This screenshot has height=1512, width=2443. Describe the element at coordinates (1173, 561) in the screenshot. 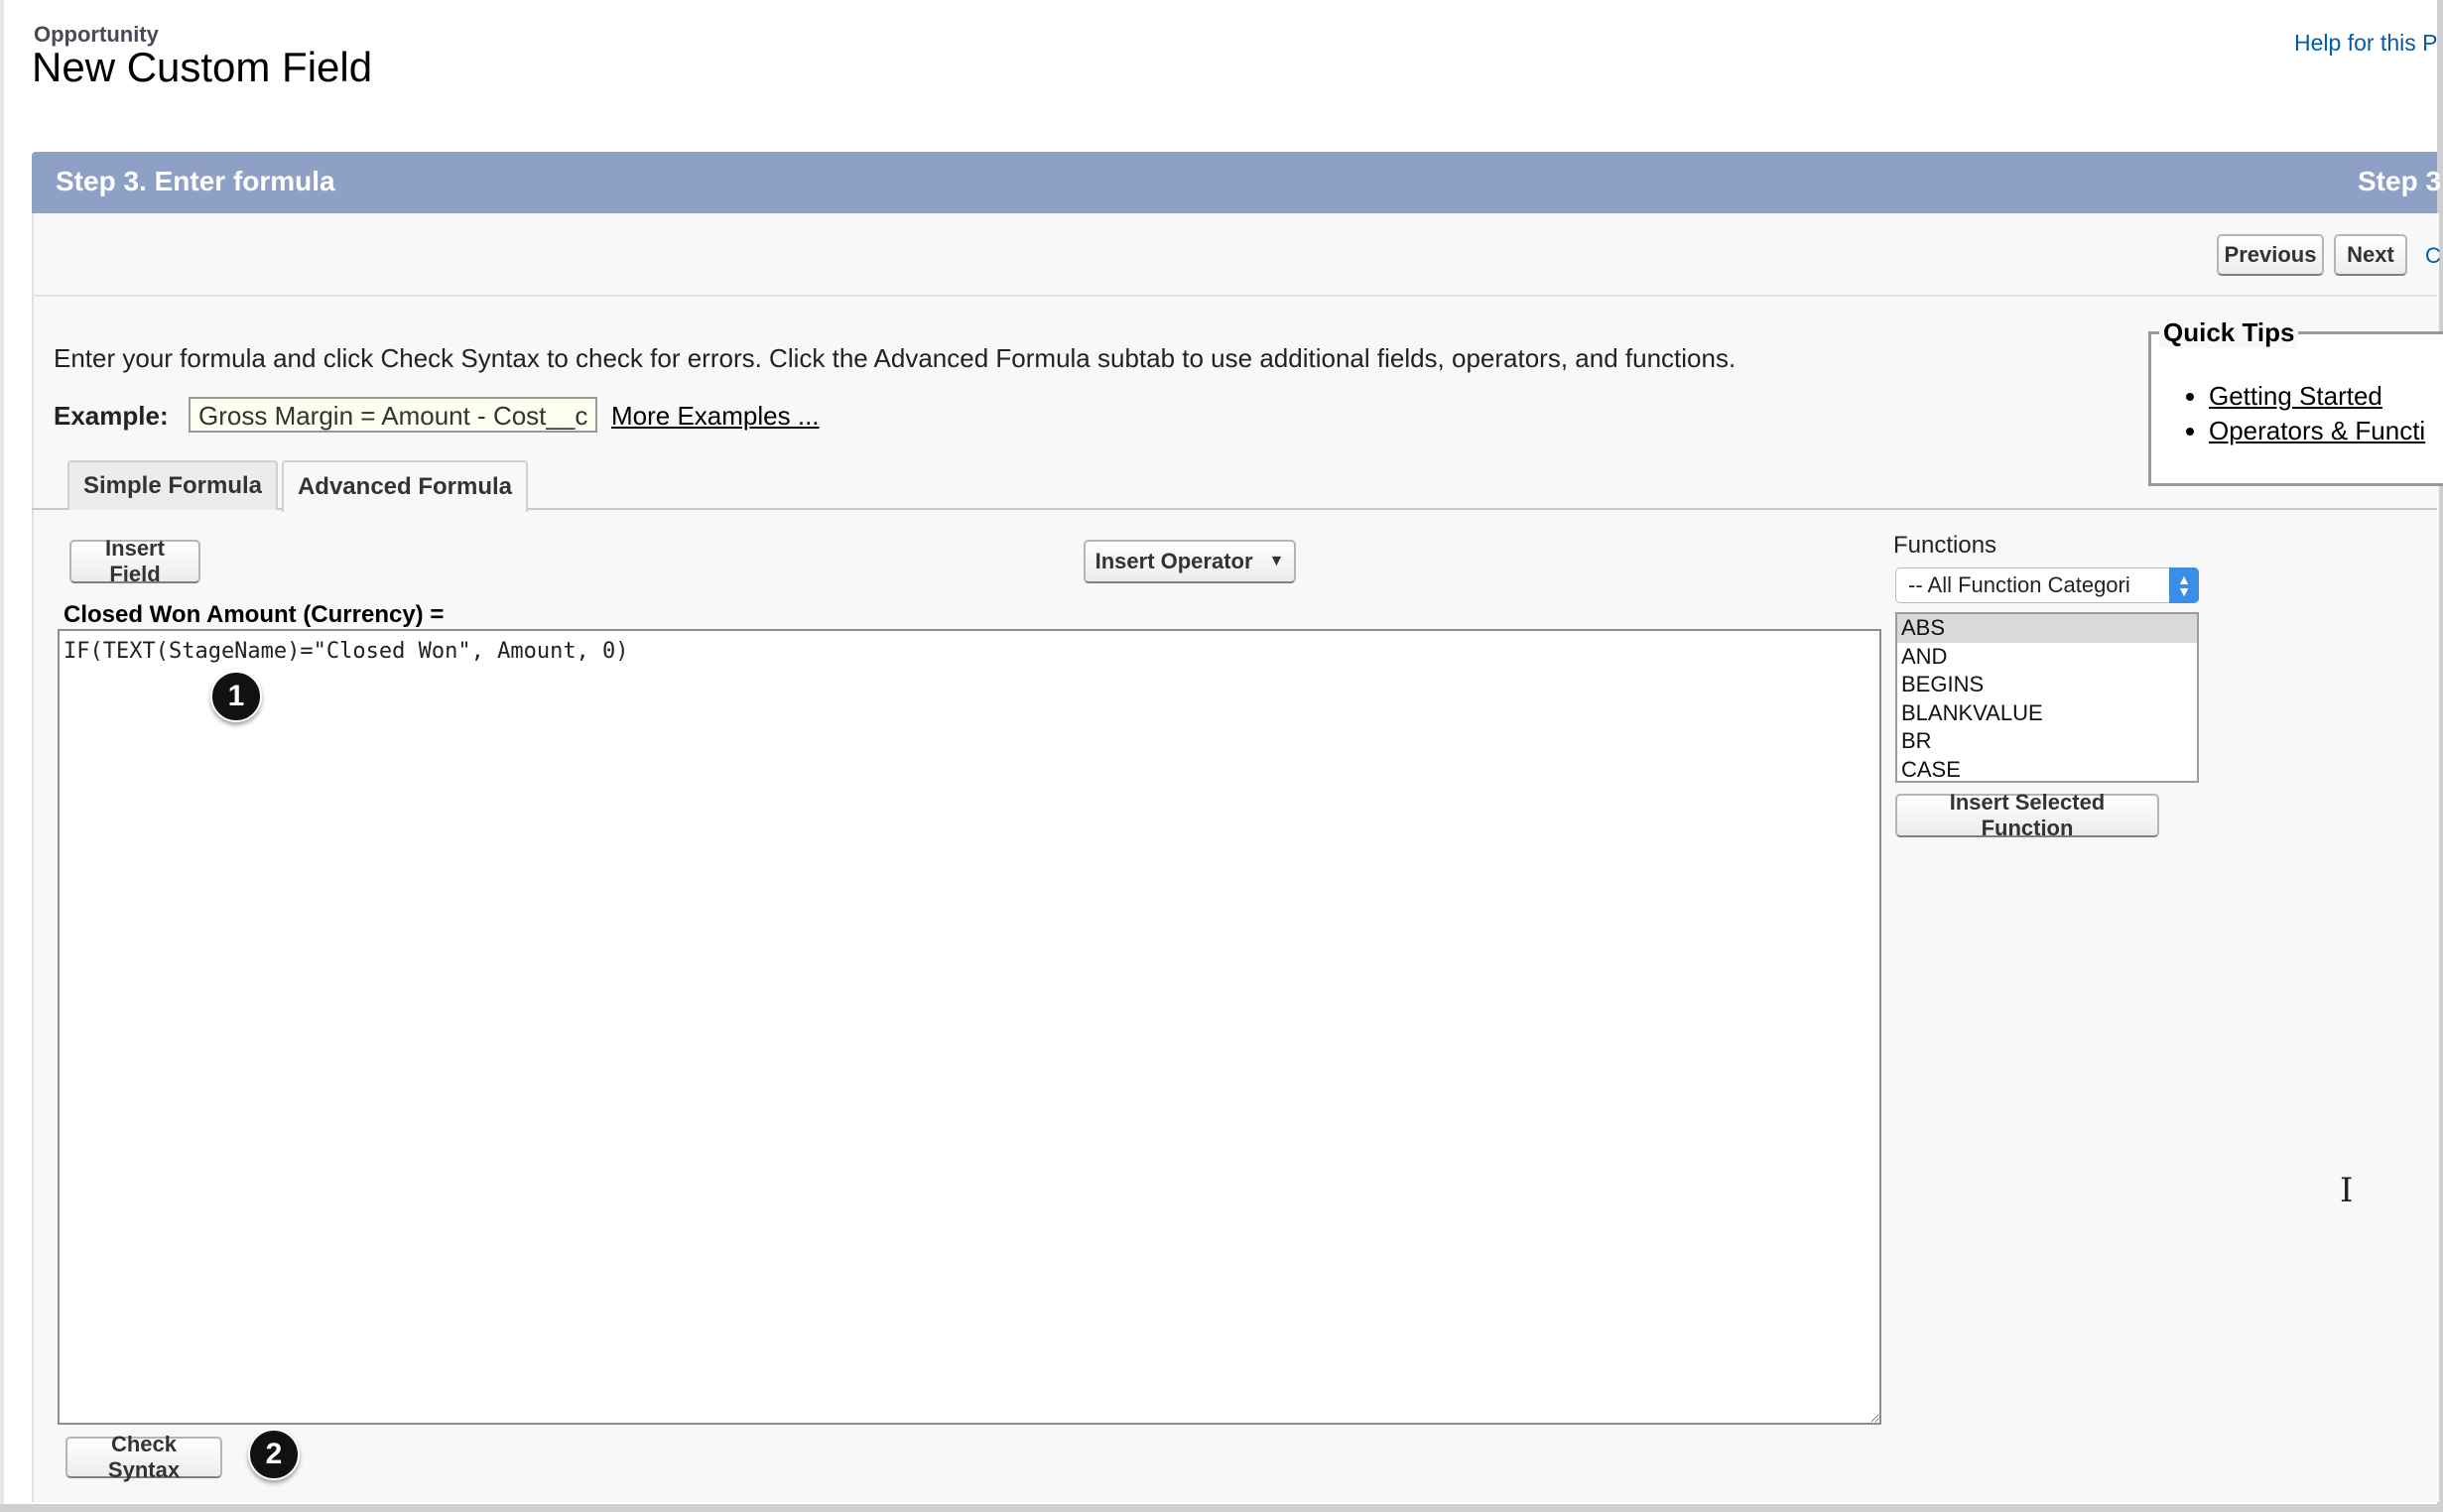

I see `insert-operator-label: Insert Operator` at that location.